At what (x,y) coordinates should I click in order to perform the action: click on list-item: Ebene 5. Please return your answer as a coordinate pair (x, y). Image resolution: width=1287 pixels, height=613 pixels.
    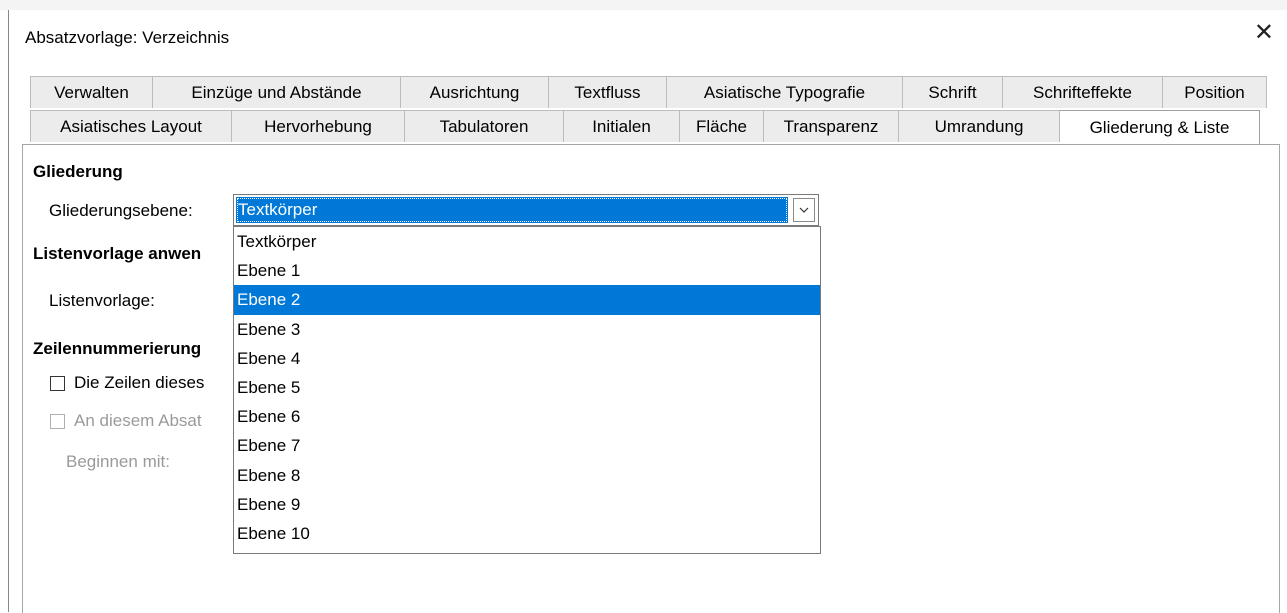
    Looking at the image, I should click on (527, 387).